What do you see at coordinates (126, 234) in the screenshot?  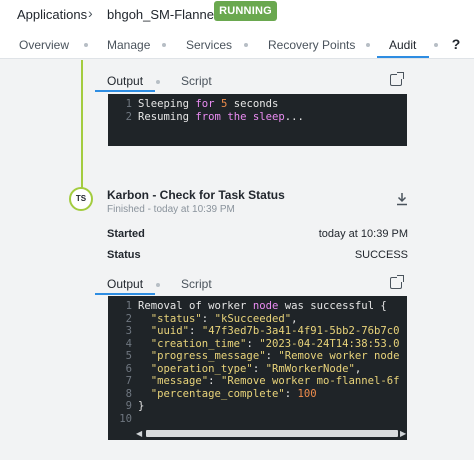 I see `started-label: Started` at bounding box center [126, 234].